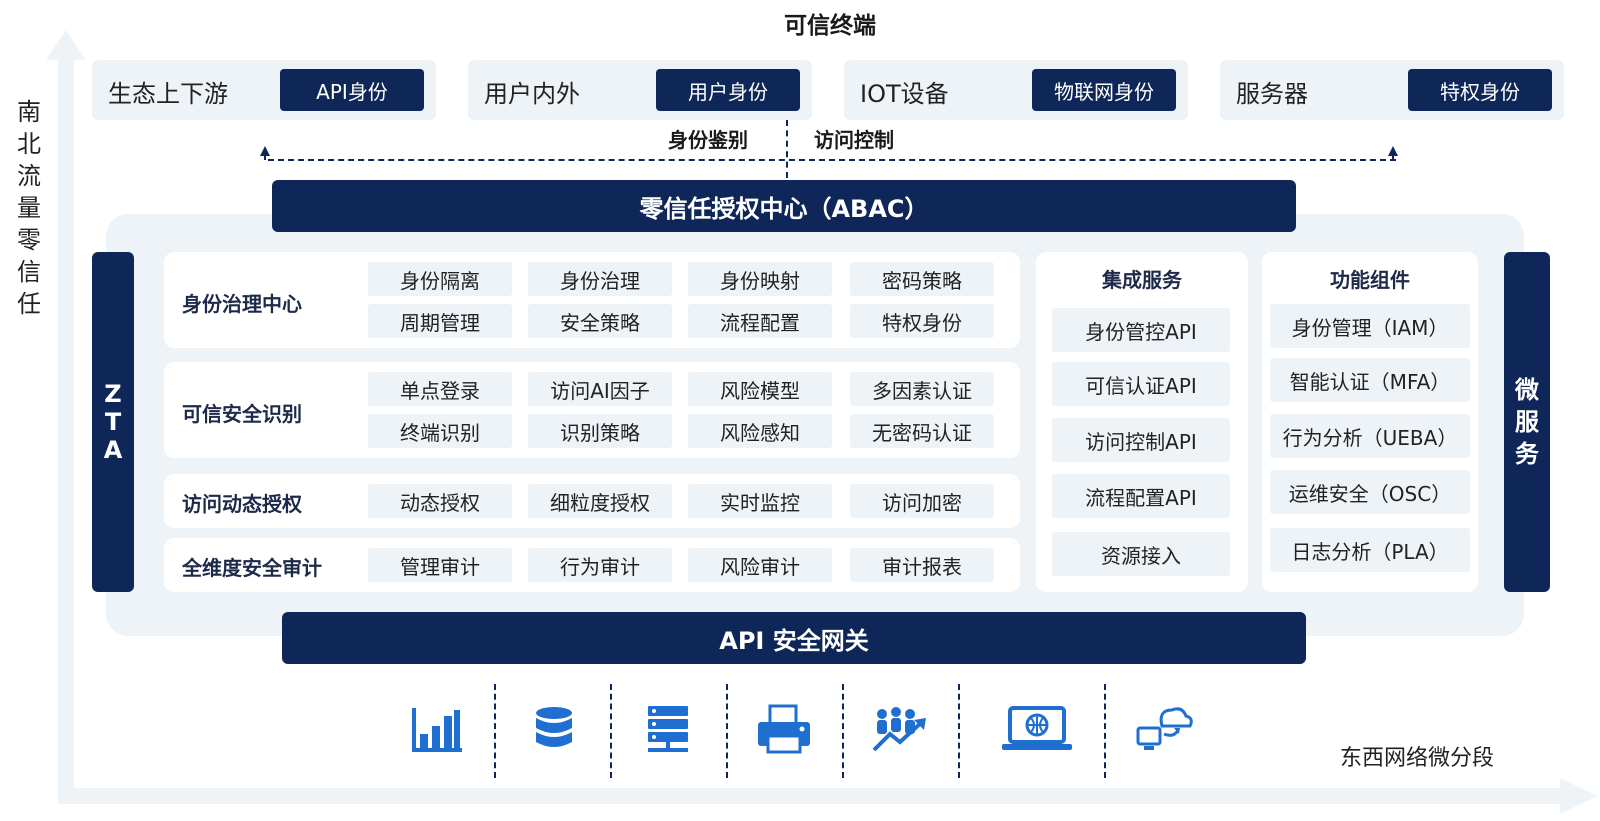 This screenshot has width=1600, height=821. Describe the element at coordinates (1527, 390) in the screenshot. I see `sidebar-char: 微` at that location.